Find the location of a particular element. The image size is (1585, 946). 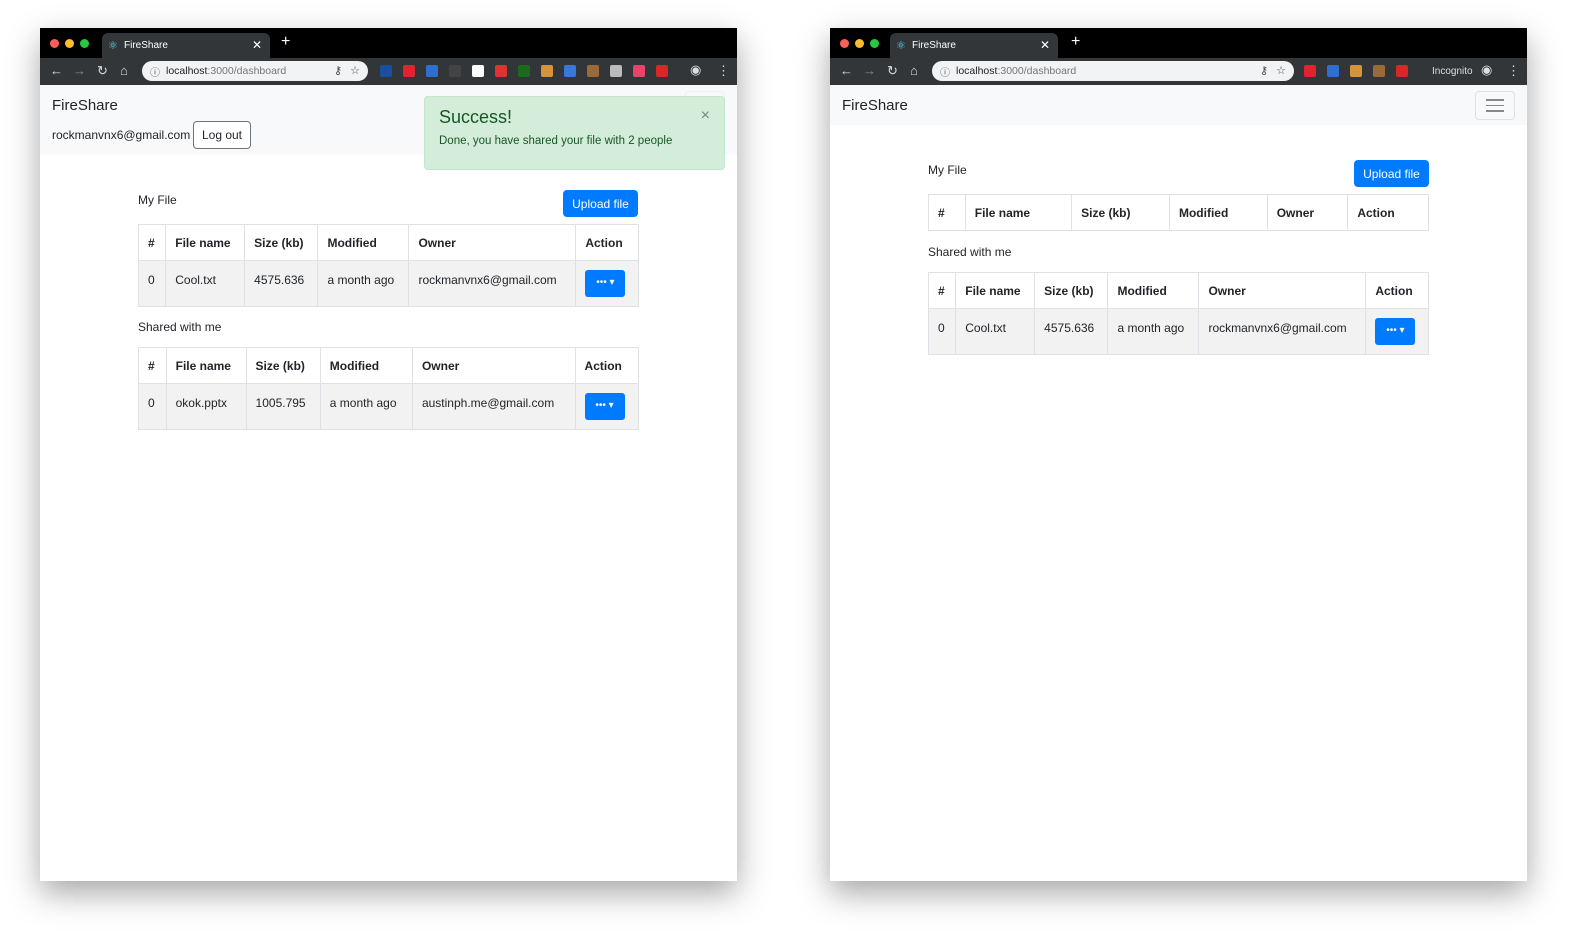

alert-title: Success! is located at coordinates (476, 117).